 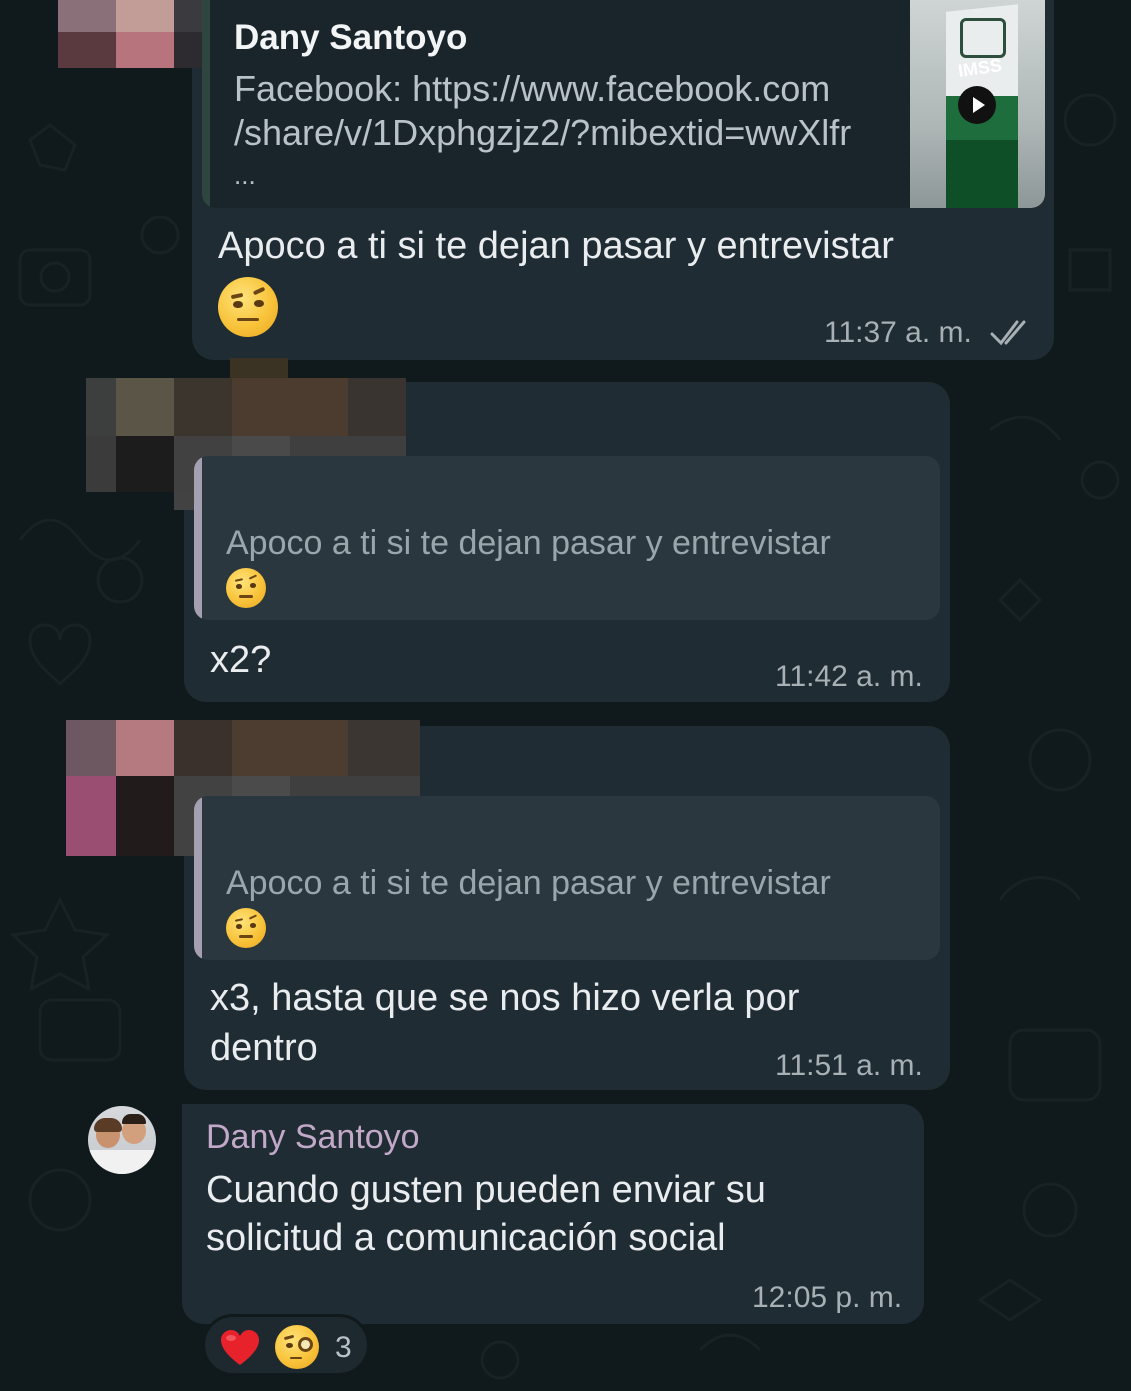 What do you see at coordinates (343, 1347) in the screenshot?
I see `reaction-count: 3` at bounding box center [343, 1347].